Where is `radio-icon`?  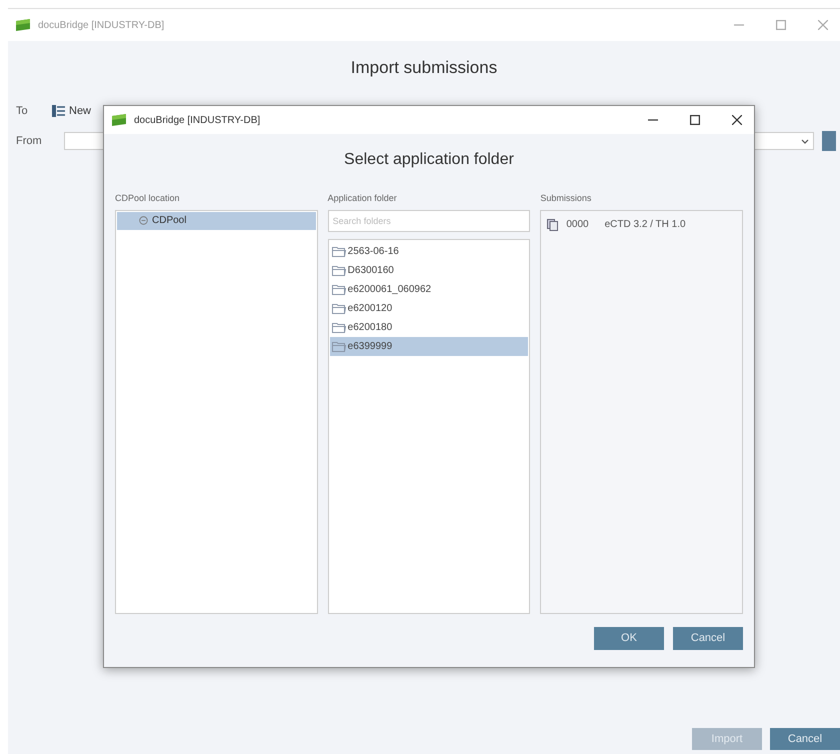
radio-icon is located at coordinates (143, 220).